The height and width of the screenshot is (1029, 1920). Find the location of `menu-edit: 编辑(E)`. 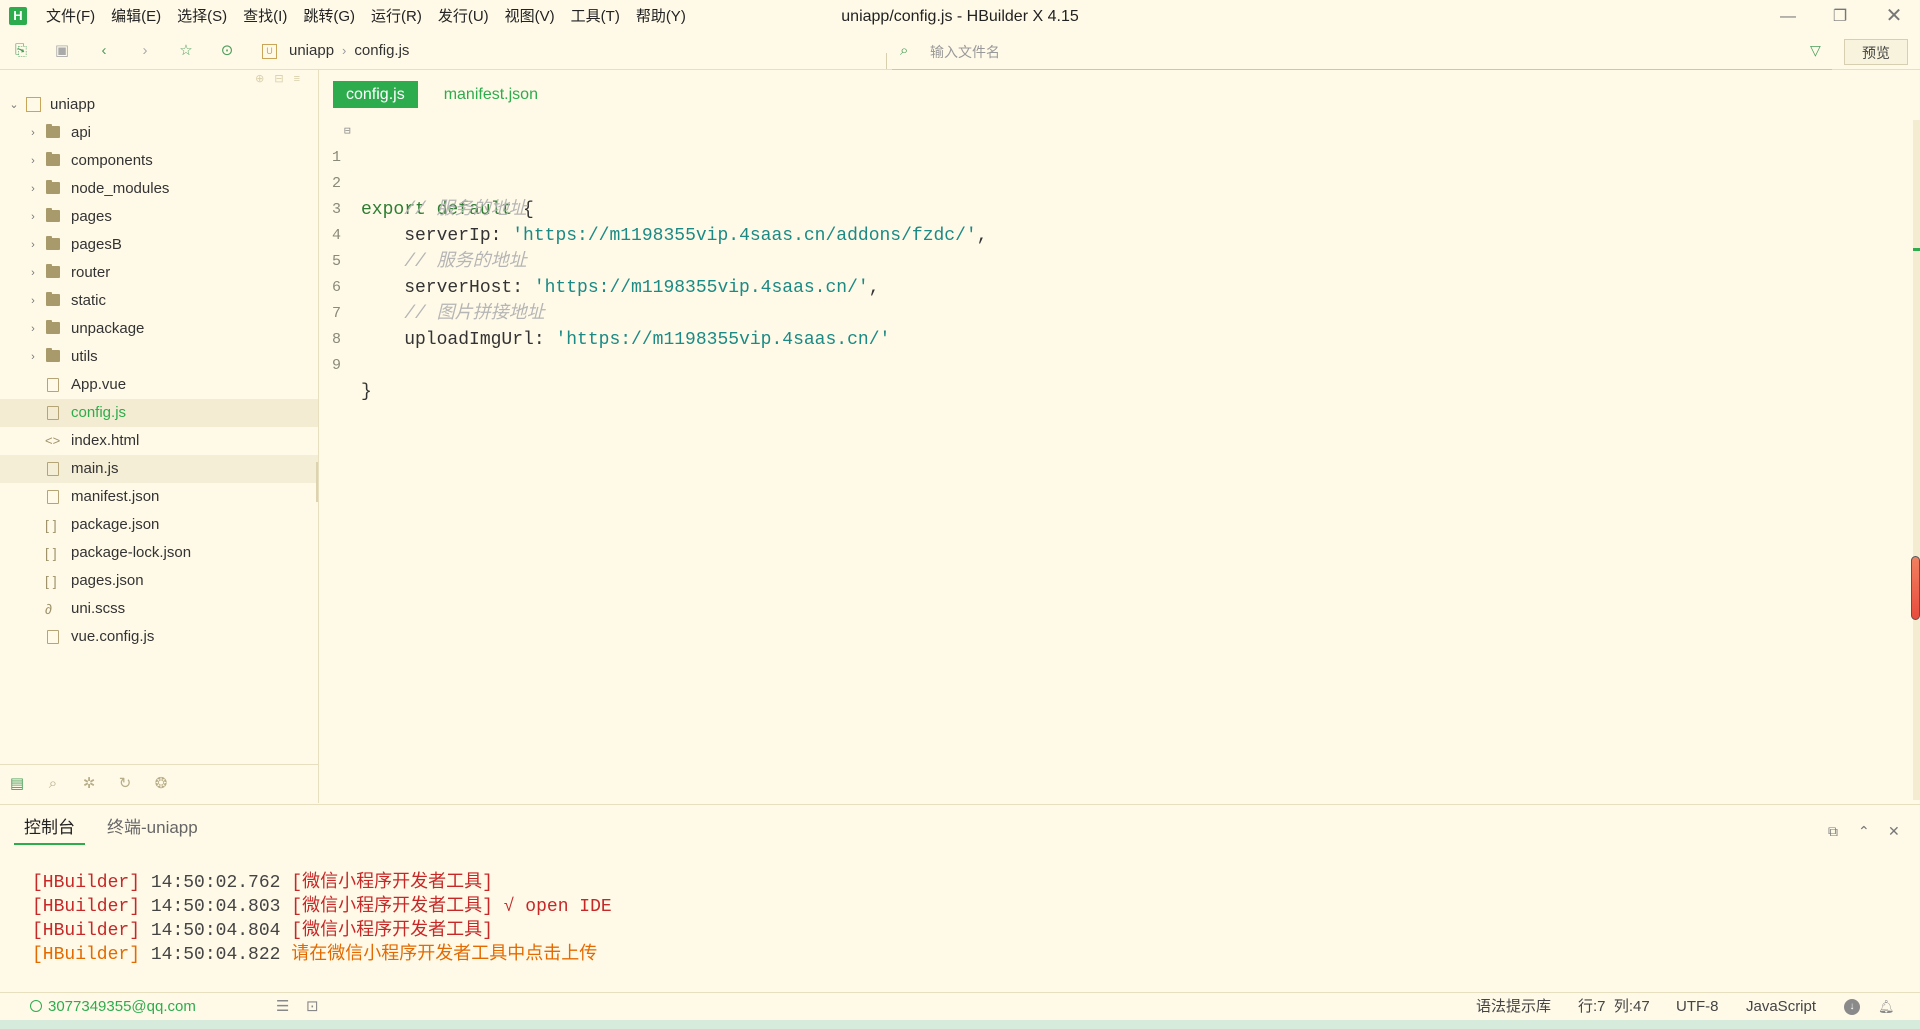

menu-edit: 编辑(E) is located at coordinates (136, 16).